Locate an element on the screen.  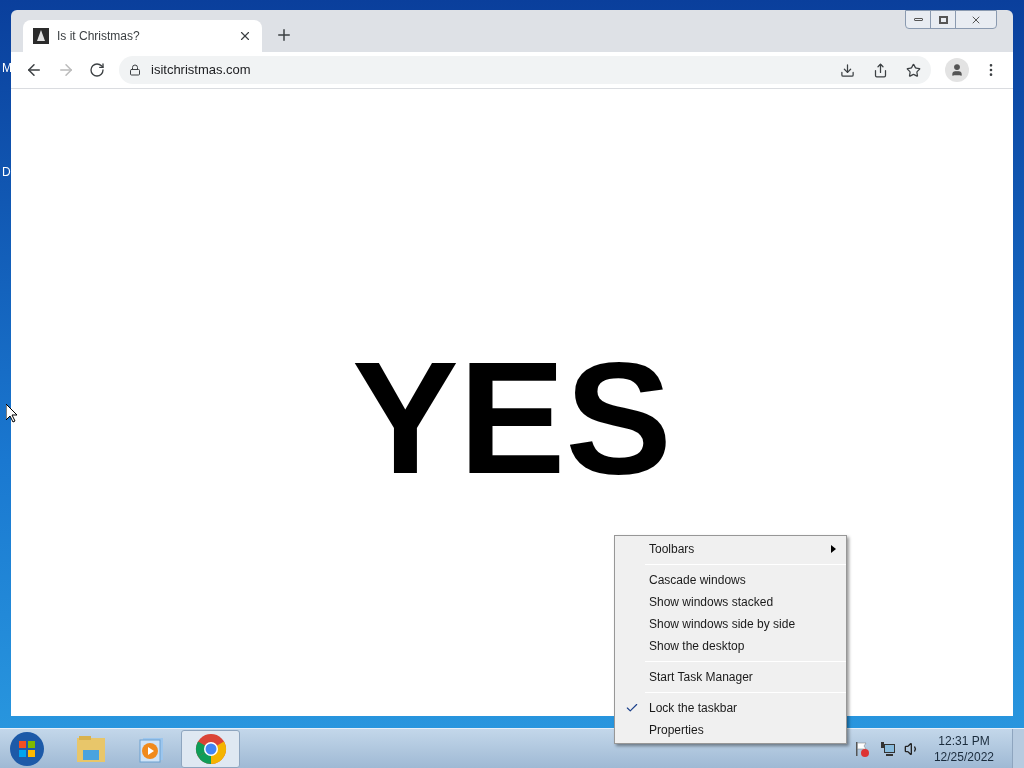
folder-icon is located at coordinates (90, 748).